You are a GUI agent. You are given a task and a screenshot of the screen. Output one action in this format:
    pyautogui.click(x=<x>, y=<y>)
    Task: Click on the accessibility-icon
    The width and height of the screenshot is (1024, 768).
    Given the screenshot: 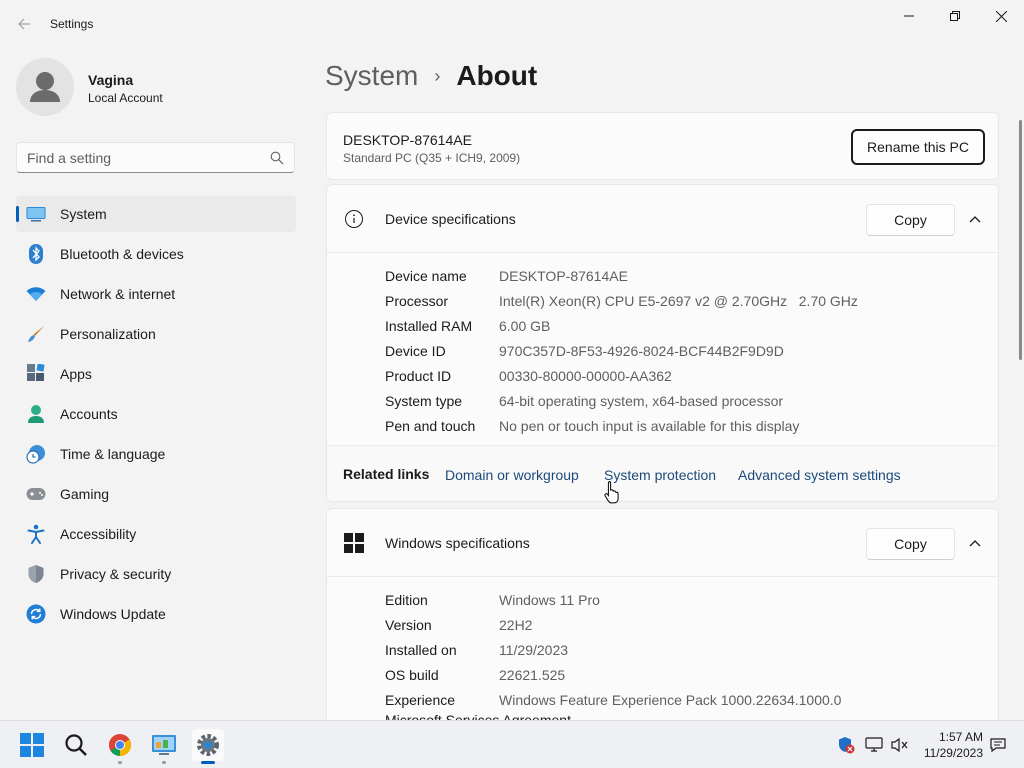 What is the action you would take?
    pyautogui.click(x=36, y=534)
    